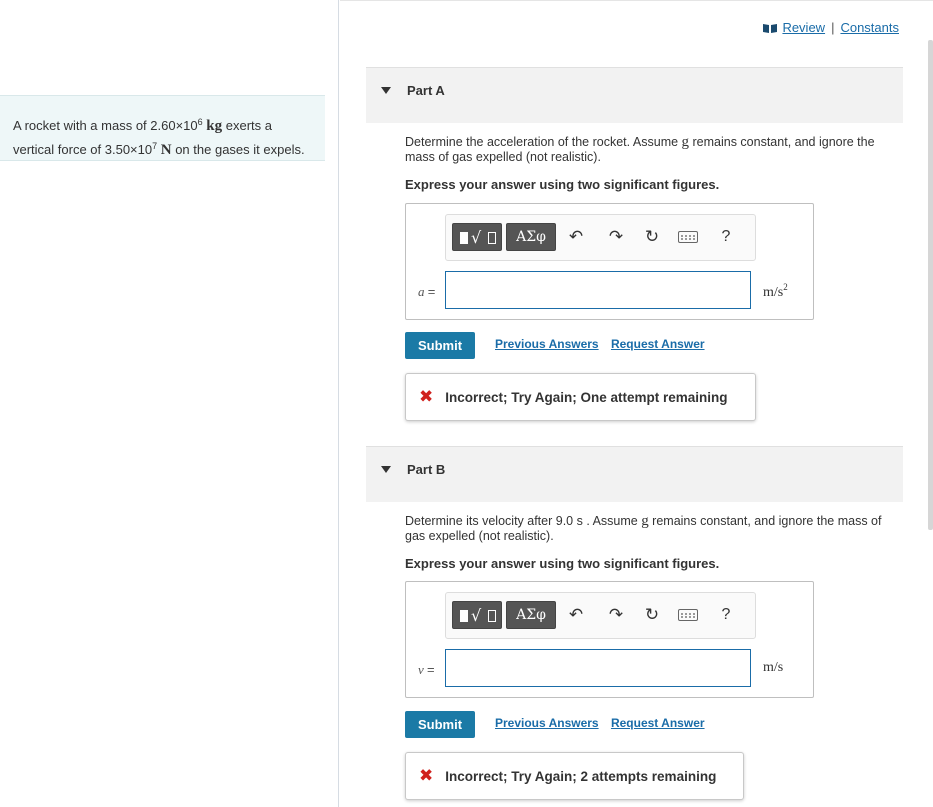 Image resolution: width=933 pixels, height=807 pixels. I want to click on part-a-unit: m/s2, so click(775, 291).